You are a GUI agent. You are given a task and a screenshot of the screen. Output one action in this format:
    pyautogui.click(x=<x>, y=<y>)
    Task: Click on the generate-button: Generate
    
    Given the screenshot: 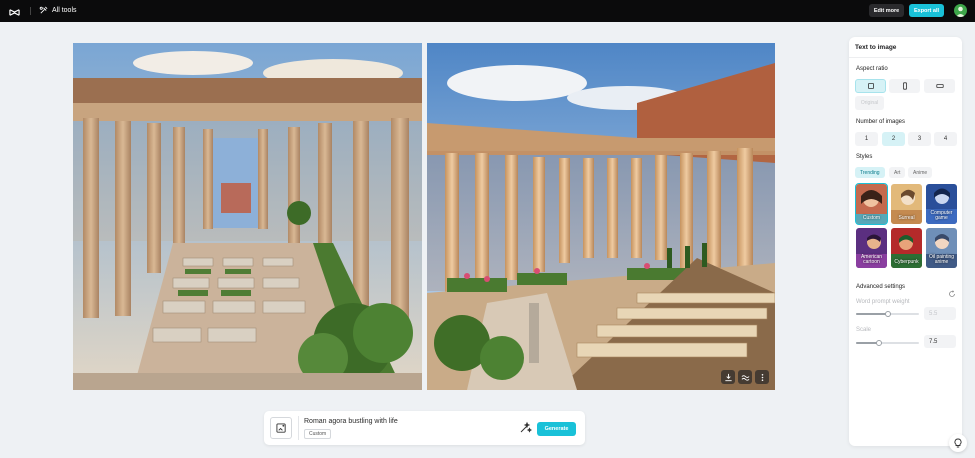 What is the action you would take?
    pyautogui.click(x=556, y=429)
    